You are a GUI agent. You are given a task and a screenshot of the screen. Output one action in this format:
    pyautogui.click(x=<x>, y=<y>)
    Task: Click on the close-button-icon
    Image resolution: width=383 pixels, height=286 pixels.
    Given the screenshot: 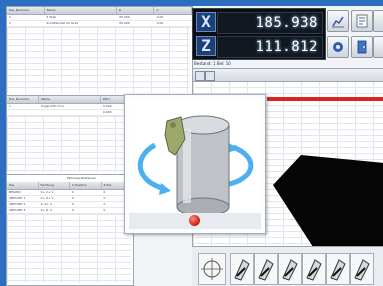 What is the action you would take?
    pyautogui.click(x=194, y=220)
    